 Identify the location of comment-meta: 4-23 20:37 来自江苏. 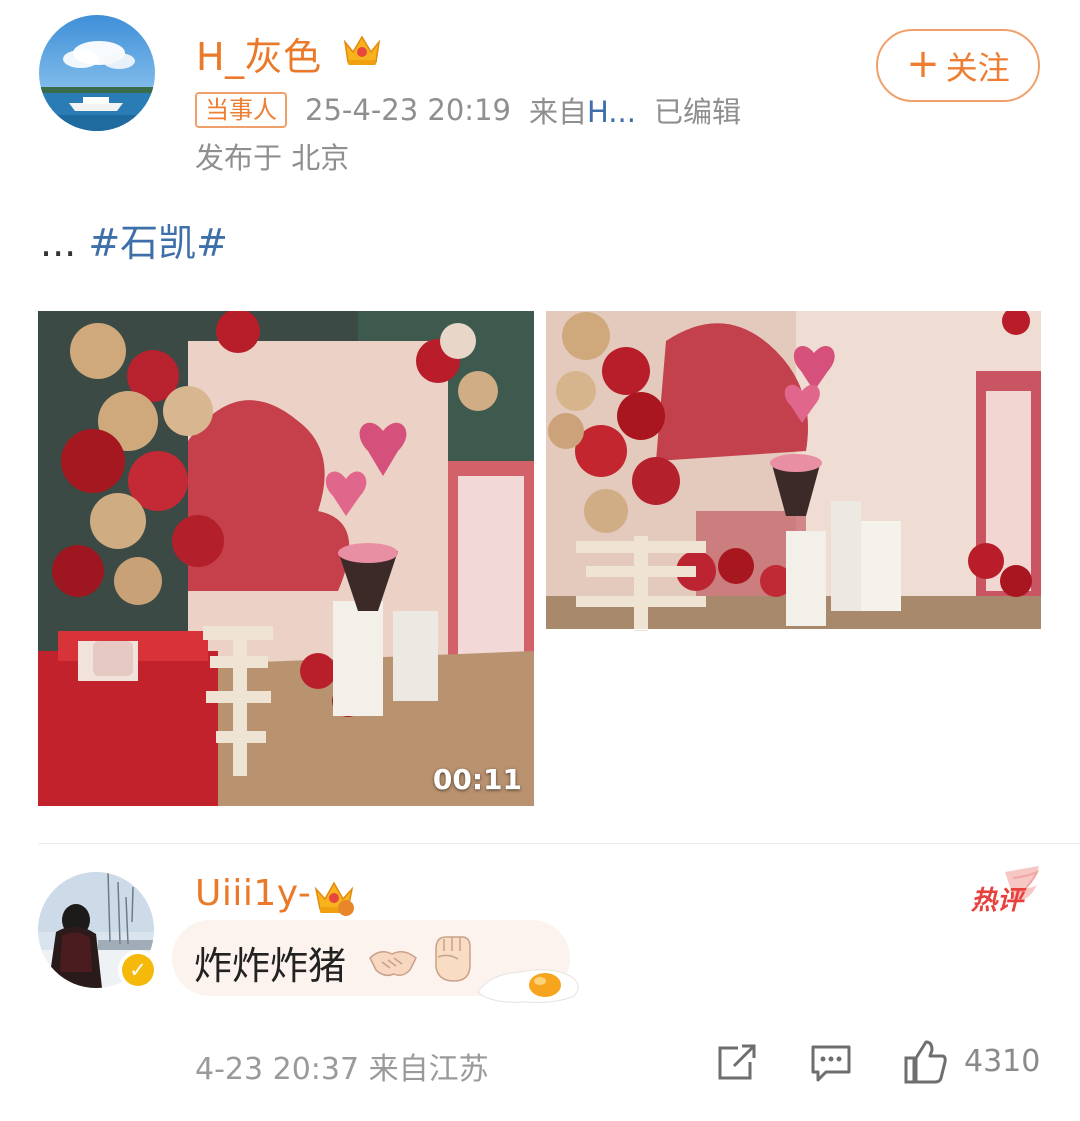
(342, 1066).